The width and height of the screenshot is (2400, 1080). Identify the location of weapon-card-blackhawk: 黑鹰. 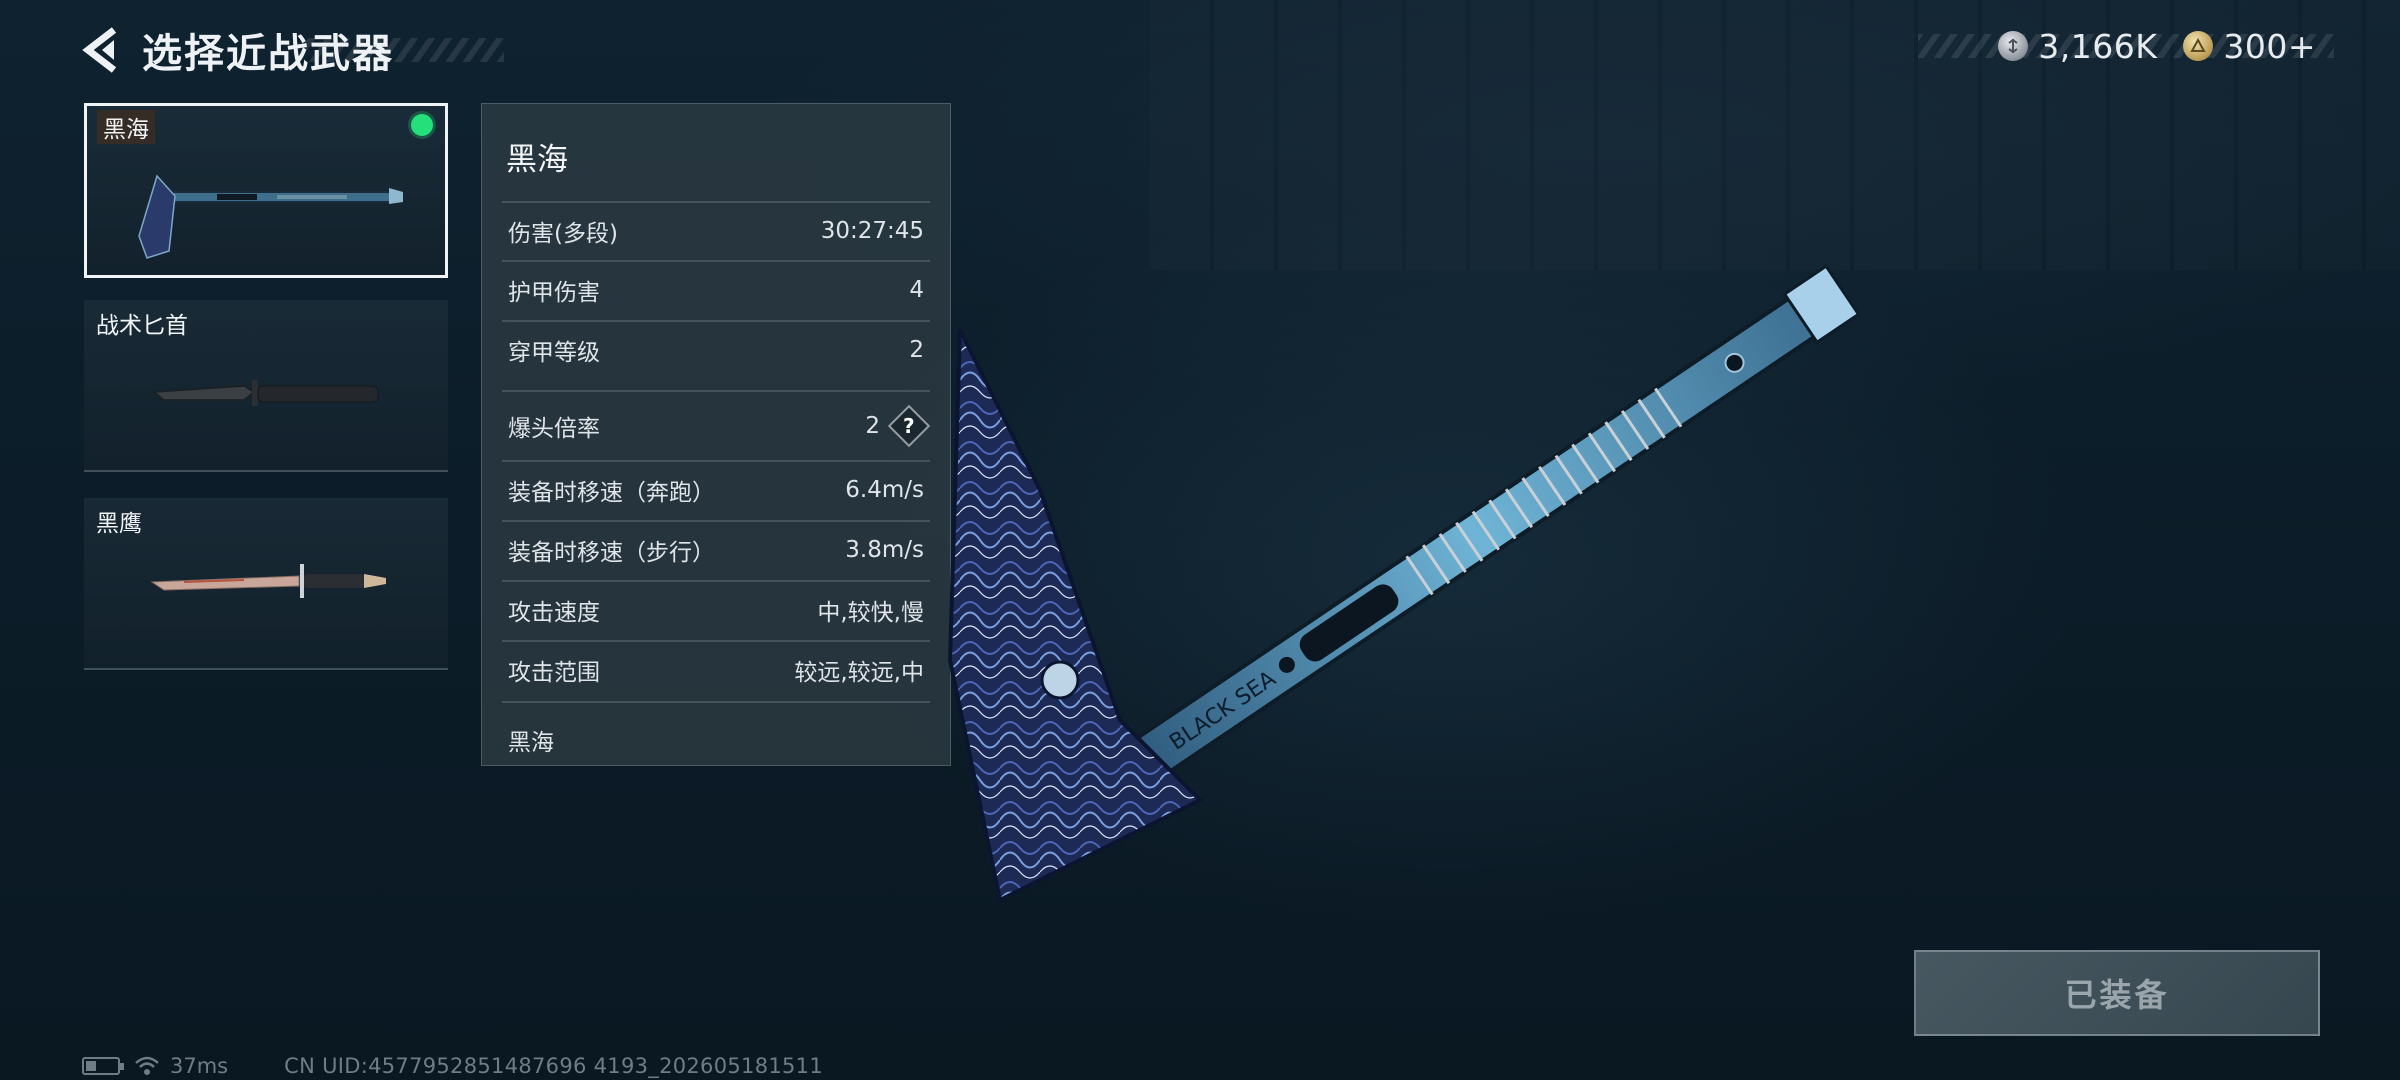
(266, 584).